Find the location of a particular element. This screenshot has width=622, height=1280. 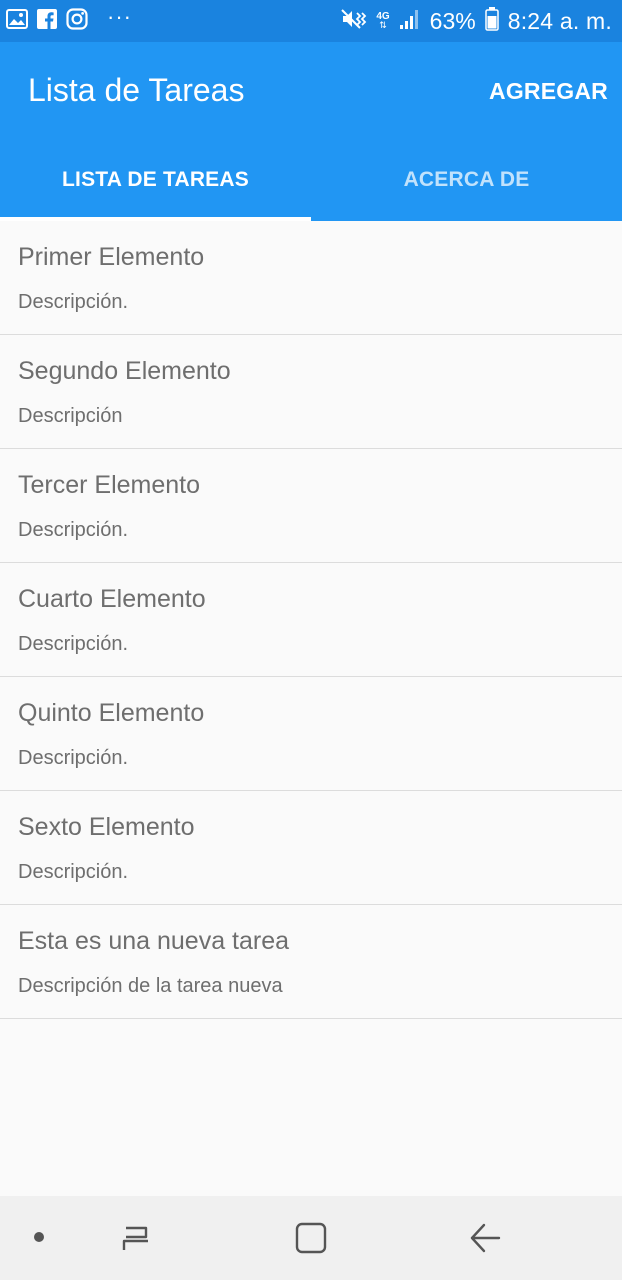

task-title: Segundo Elemento is located at coordinates (124, 371).